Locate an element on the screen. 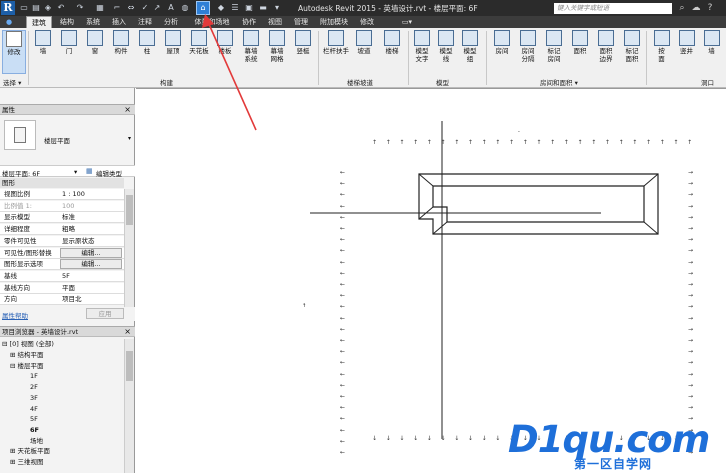 This screenshot has width=726, height=476. red-arrow-annotation is located at coordinates (229, 72).